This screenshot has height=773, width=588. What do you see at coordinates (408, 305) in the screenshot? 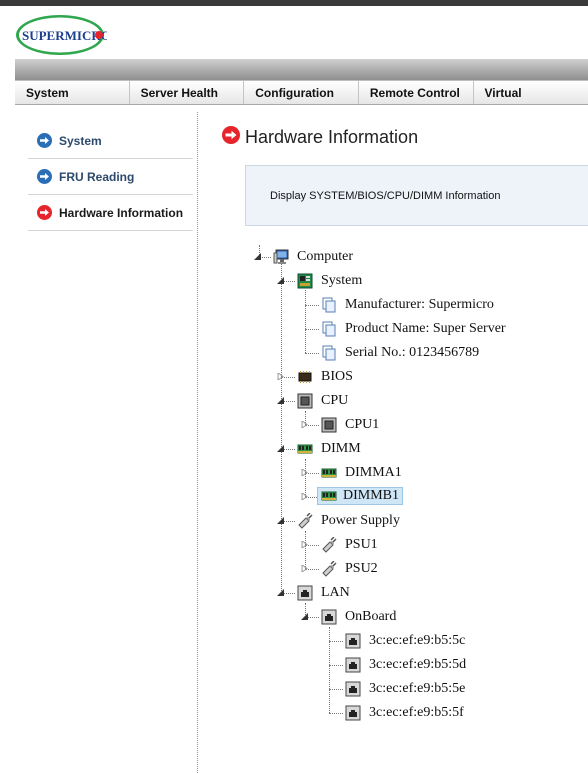
I see `tree-leaf-manufacturer: Manufacturer: Supermicro` at bounding box center [408, 305].